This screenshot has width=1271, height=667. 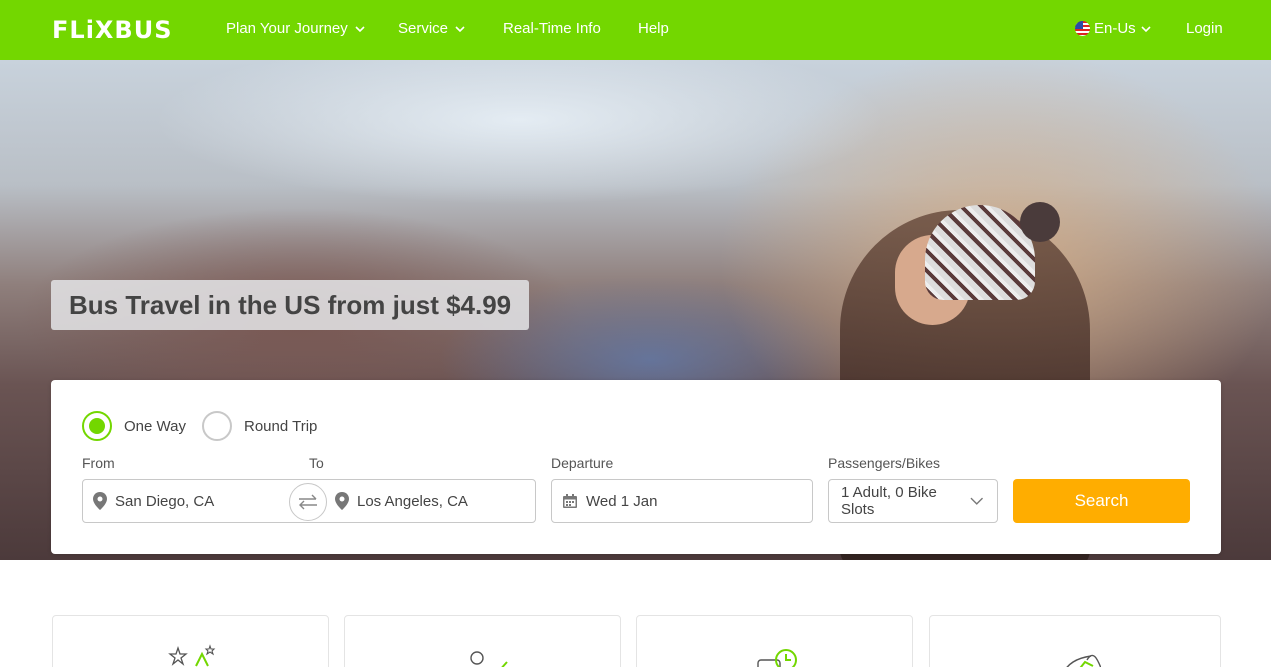 What do you see at coordinates (98, 463) in the screenshot?
I see `from-label: From` at bounding box center [98, 463].